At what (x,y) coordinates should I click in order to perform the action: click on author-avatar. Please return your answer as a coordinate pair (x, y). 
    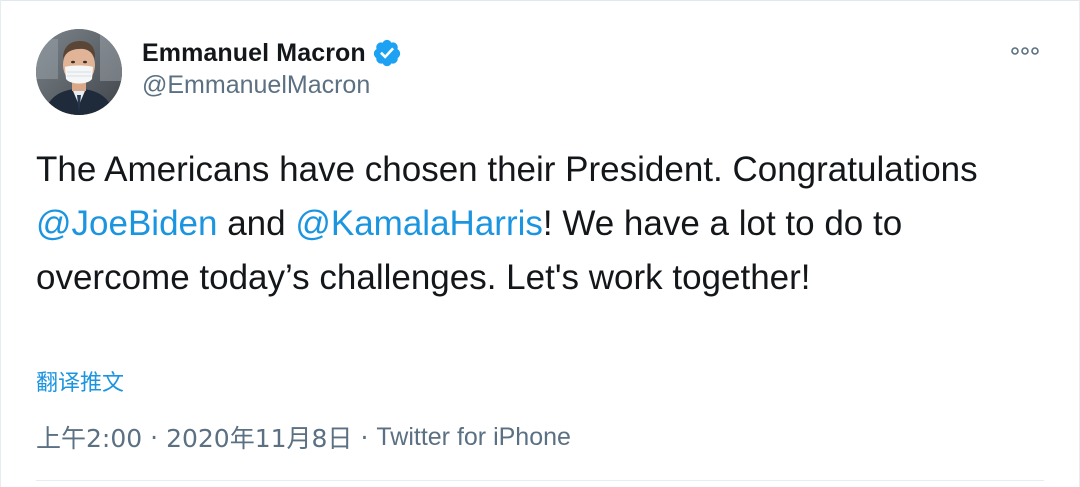
    Looking at the image, I should click on (79, 72).